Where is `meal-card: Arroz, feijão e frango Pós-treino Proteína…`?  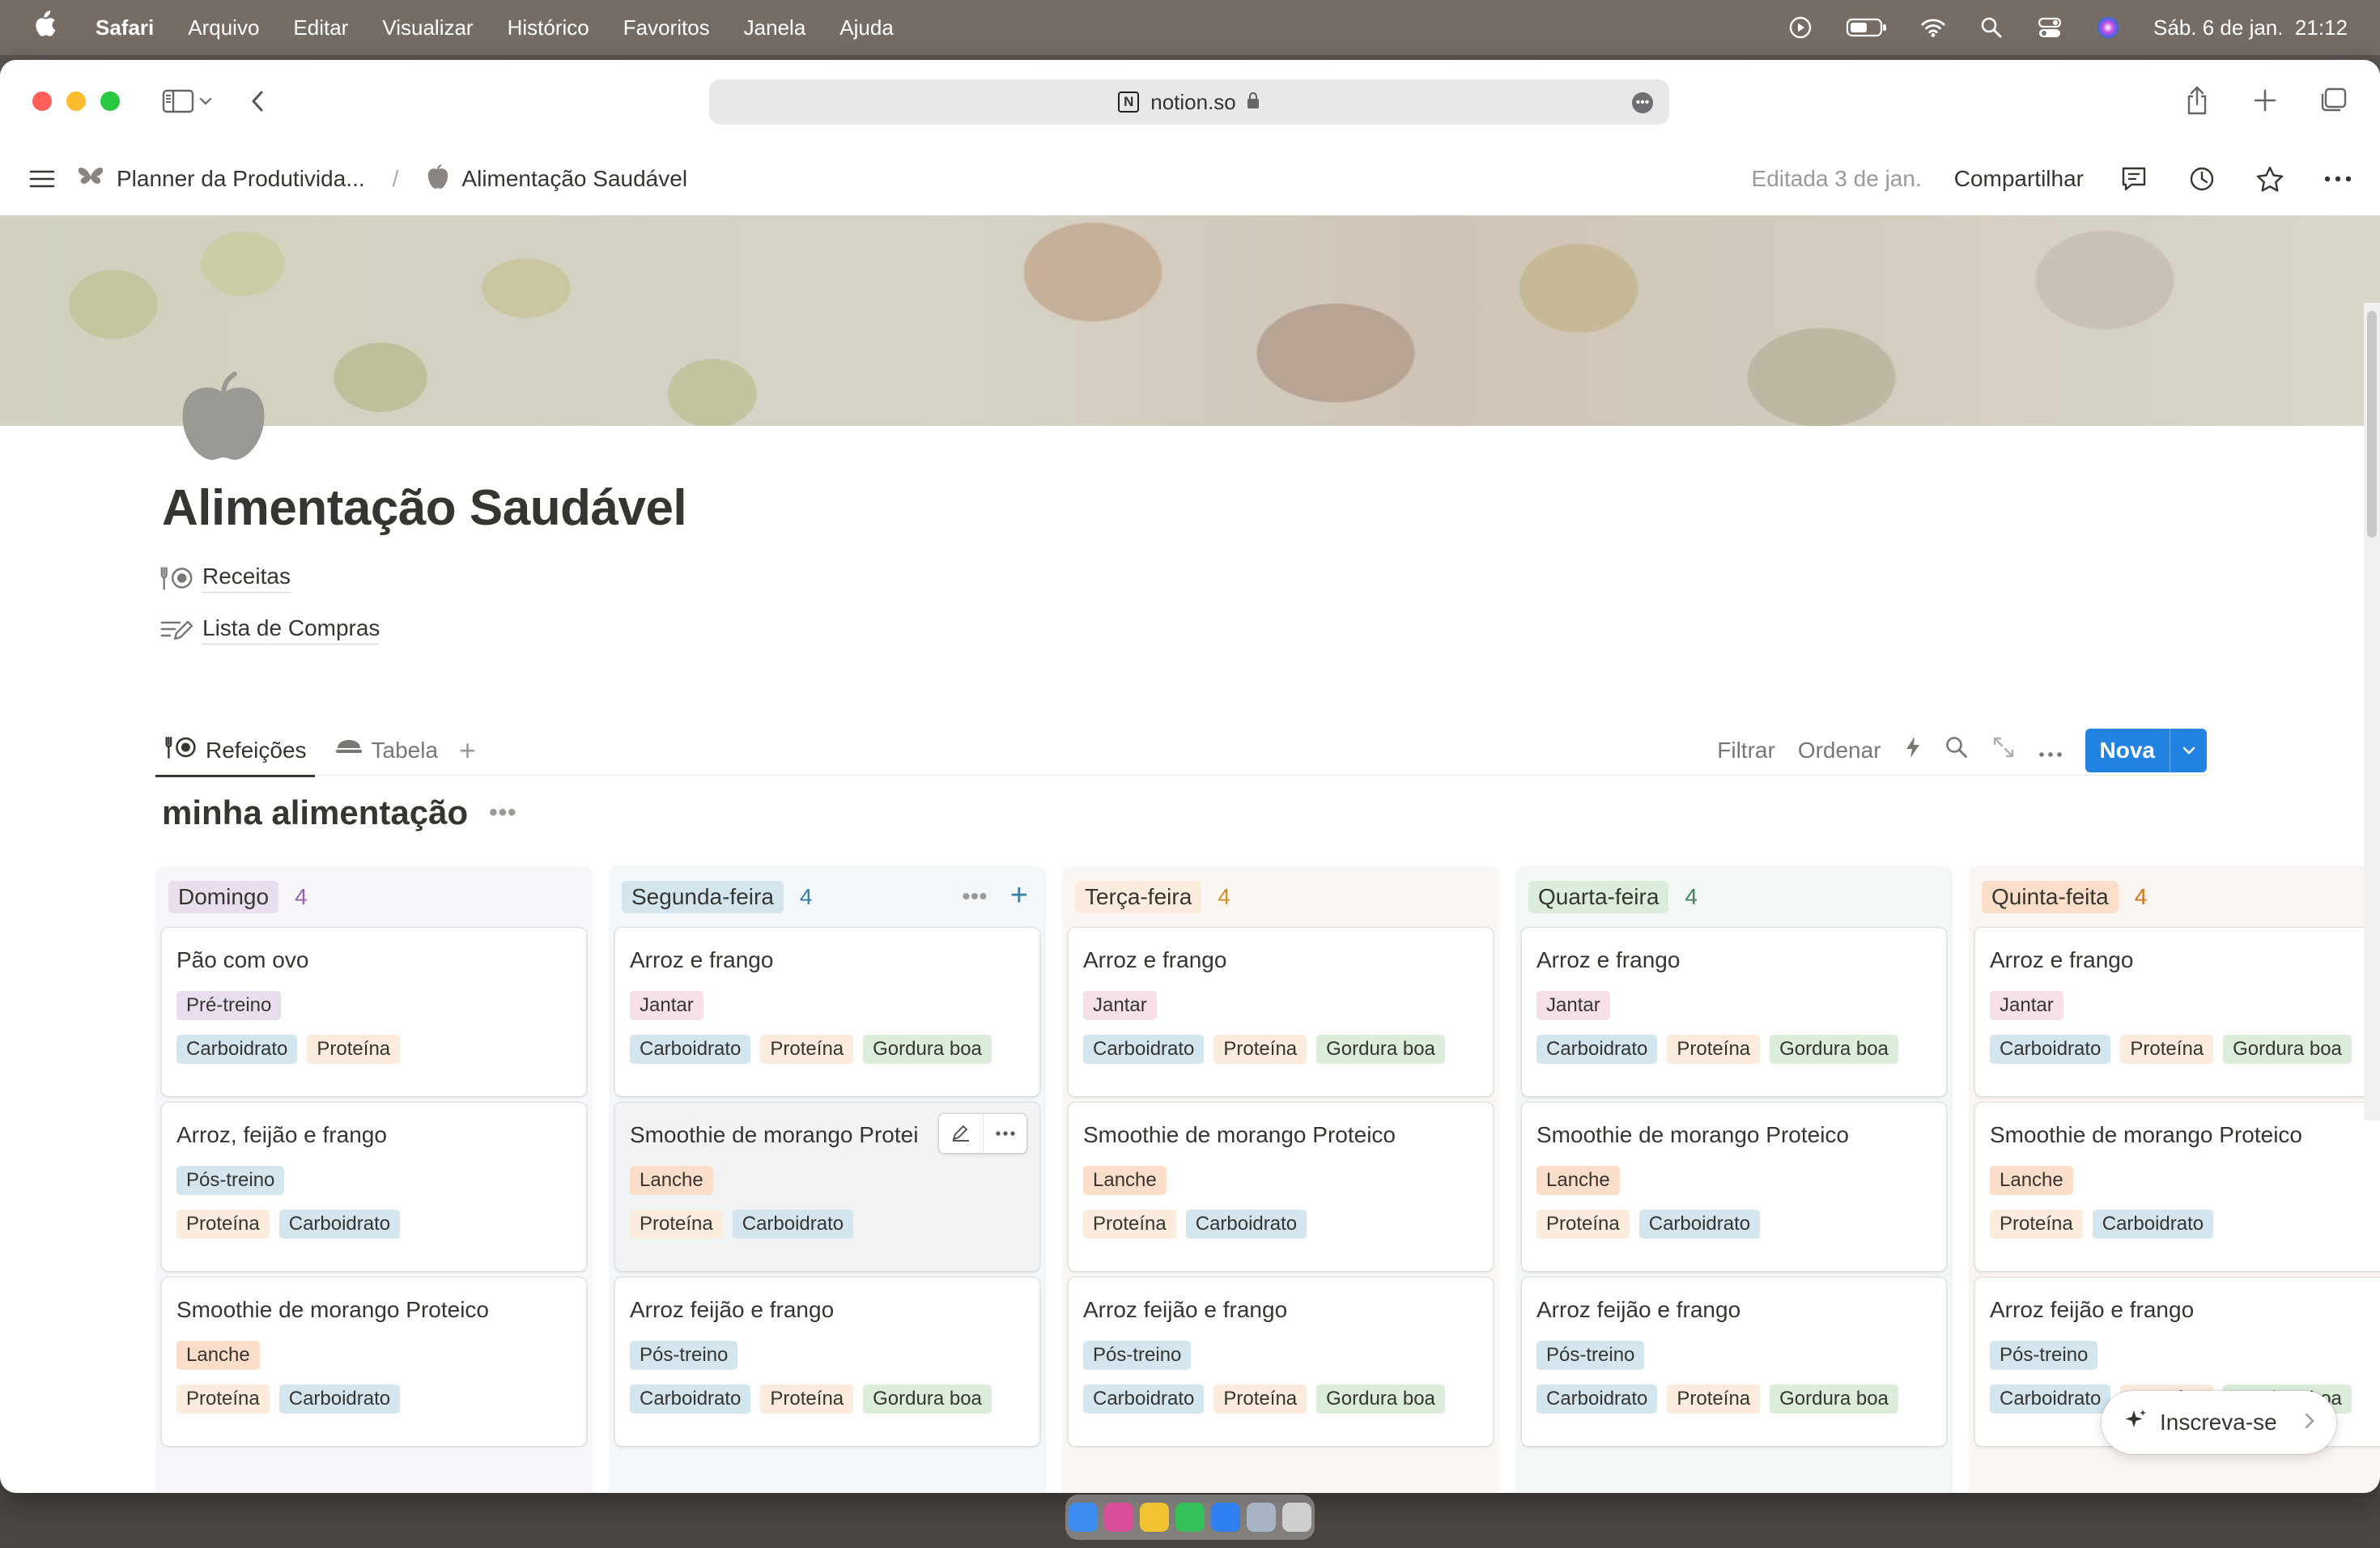
meal-card: Arroz, feijão e frango Pós-treino Proteína… is located at coordinates (374, 1187).